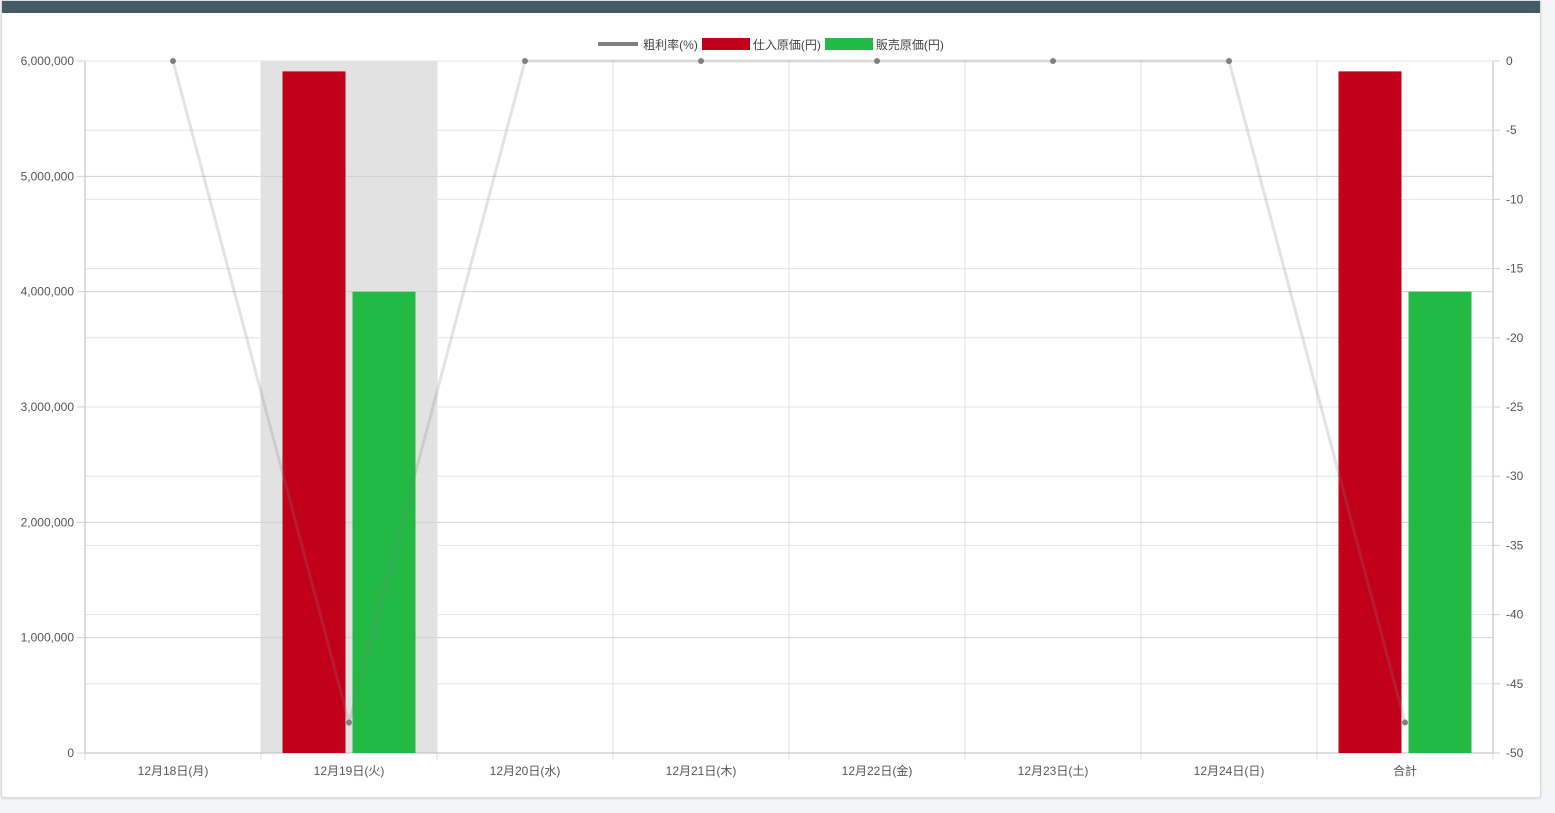  Describe the element at coordinates (1515, 338) in the screenshot. I see `y-right-tick-label: -20` at that location.